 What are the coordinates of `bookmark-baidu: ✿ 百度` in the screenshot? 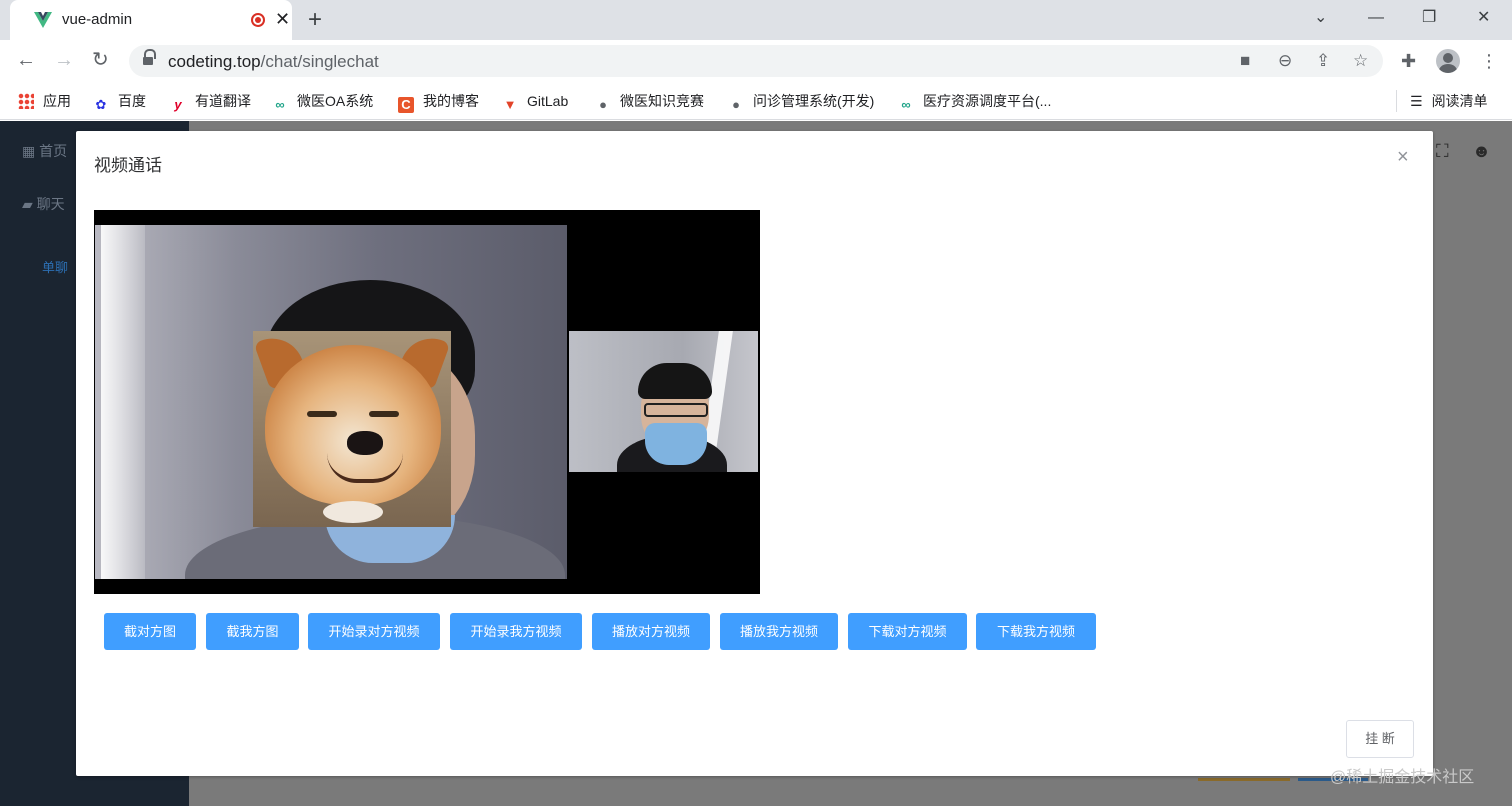 It's located at (119, 101).